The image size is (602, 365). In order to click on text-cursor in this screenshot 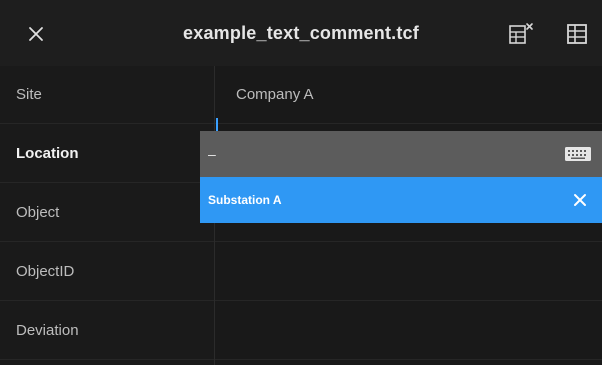, I will do `click(217, 124)`.